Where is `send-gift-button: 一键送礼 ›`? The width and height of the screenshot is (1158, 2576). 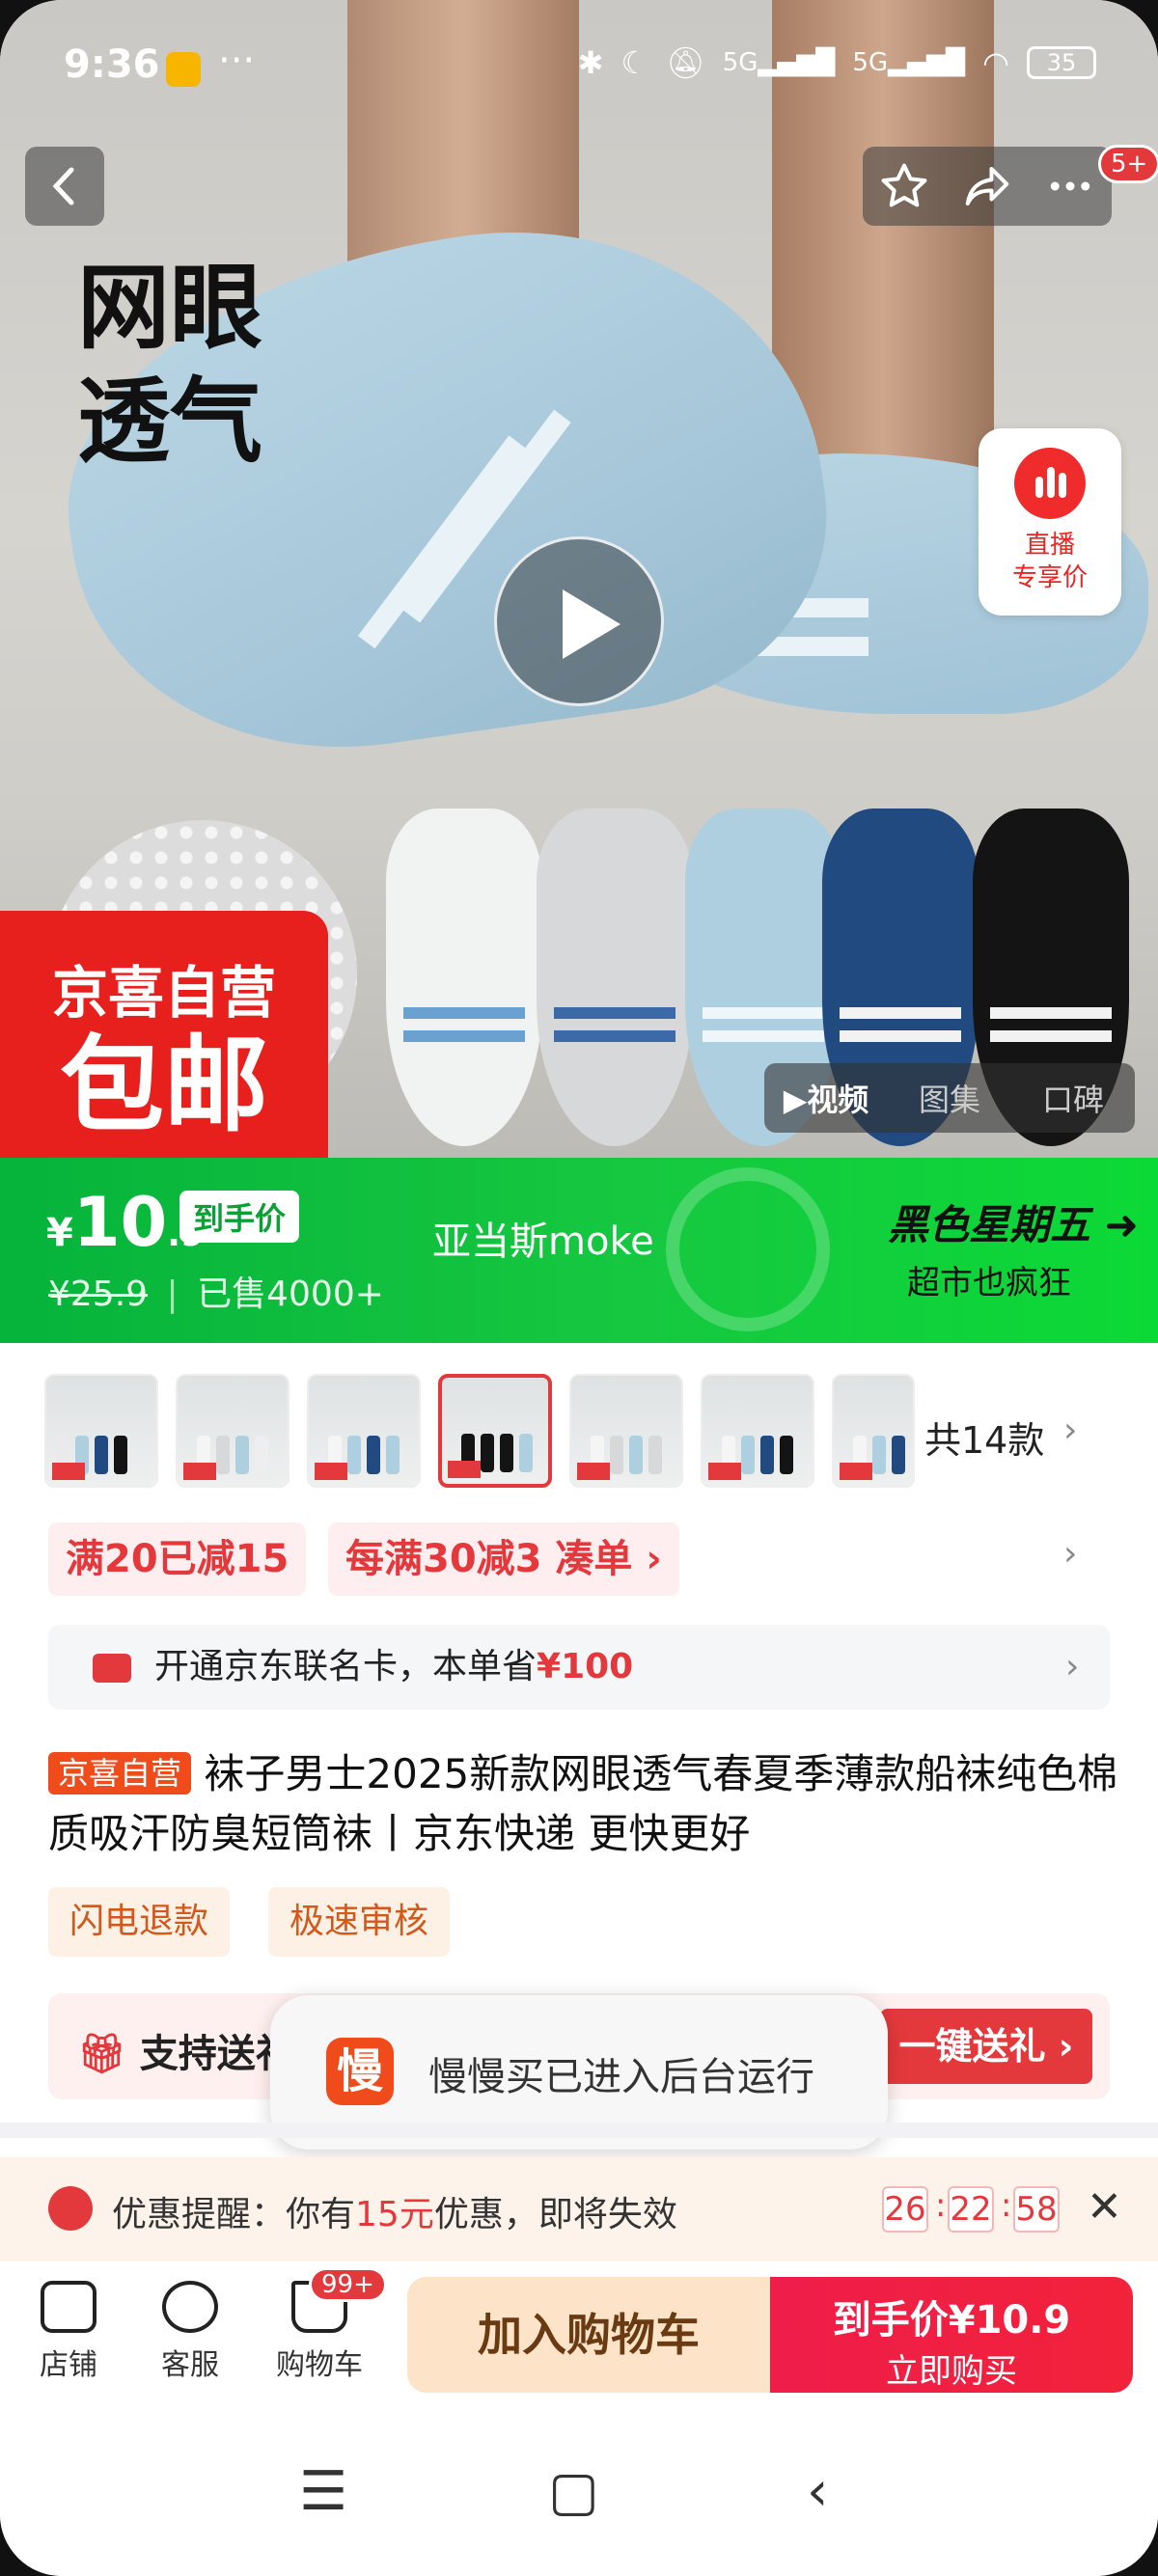
send-gift-button: 一键送礼 › is located at coordinates (986, 2047).